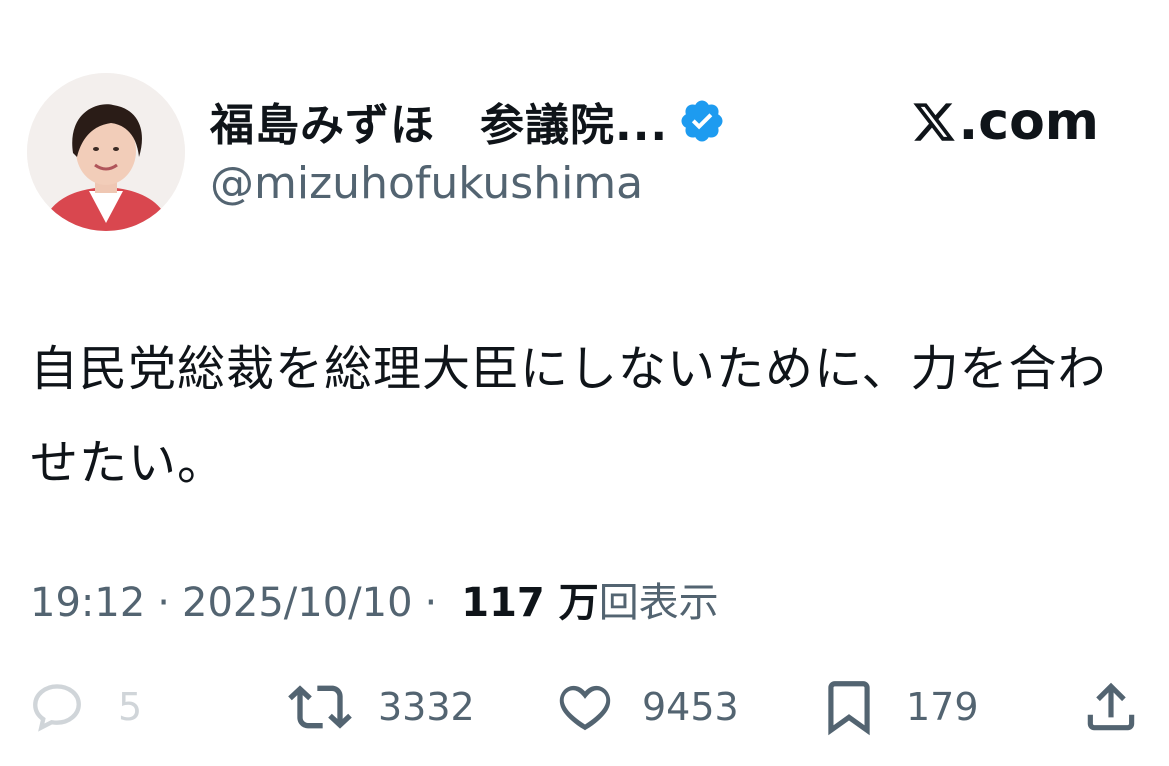  I want to click on heart-icon, so click(585, 708).